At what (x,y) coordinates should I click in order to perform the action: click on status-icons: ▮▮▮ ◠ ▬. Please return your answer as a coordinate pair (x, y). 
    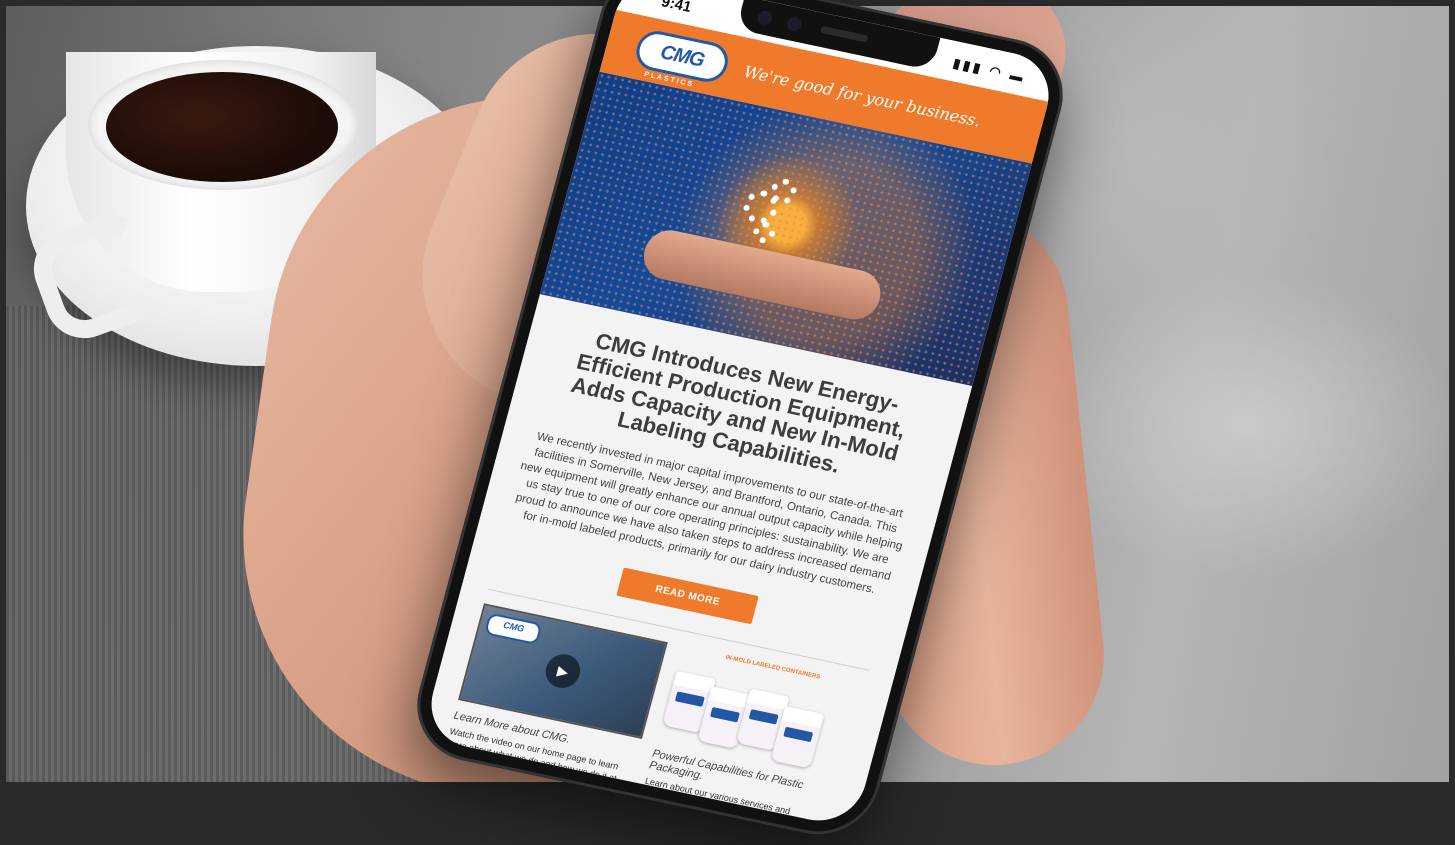
    Looking at the image, I should click on (989, 70).